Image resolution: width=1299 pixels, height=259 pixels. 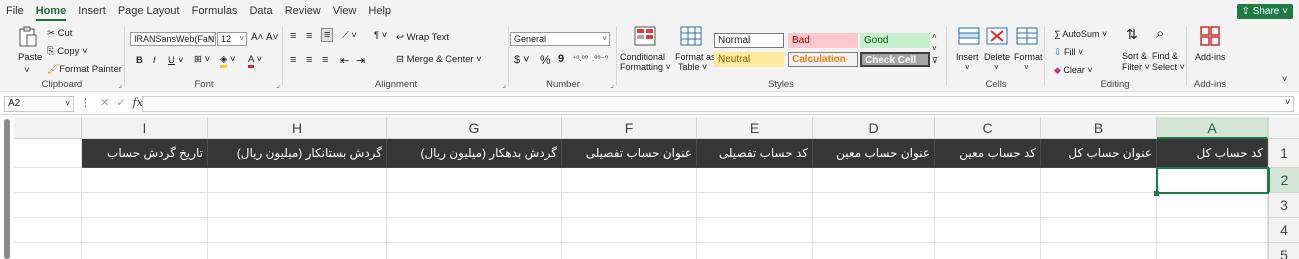 I want to click on cell-i4, so click(x=145, y=230).